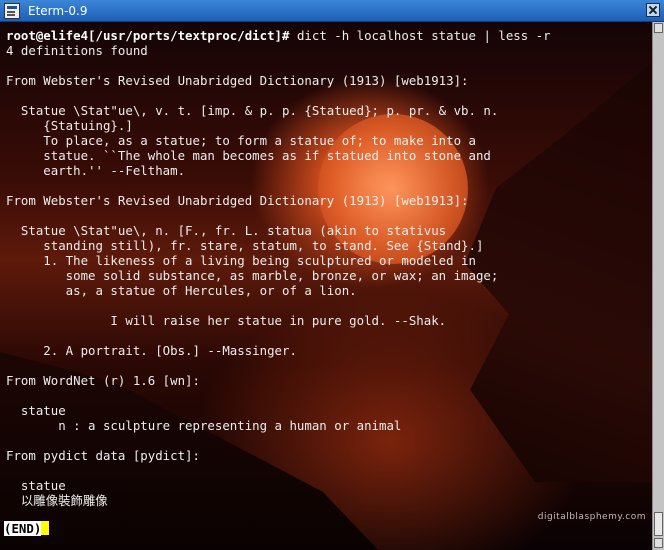 The width and height of the screenshot is (664, 550). What do you see at coordinates (12, 11) in the screenshot?
I see `terminal-icon` at bounding box center [12, 11].